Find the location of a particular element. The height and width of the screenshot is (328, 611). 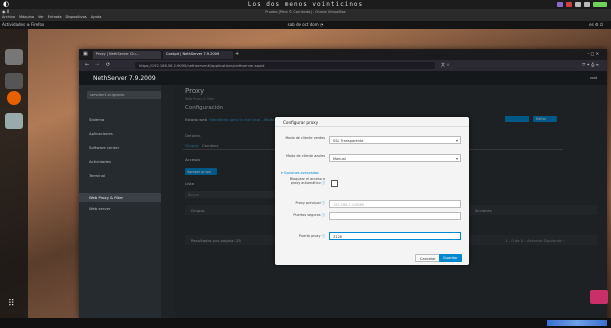

parent-proxy-label: Proxy principal ⓘ is located at coordinates (303, 203).